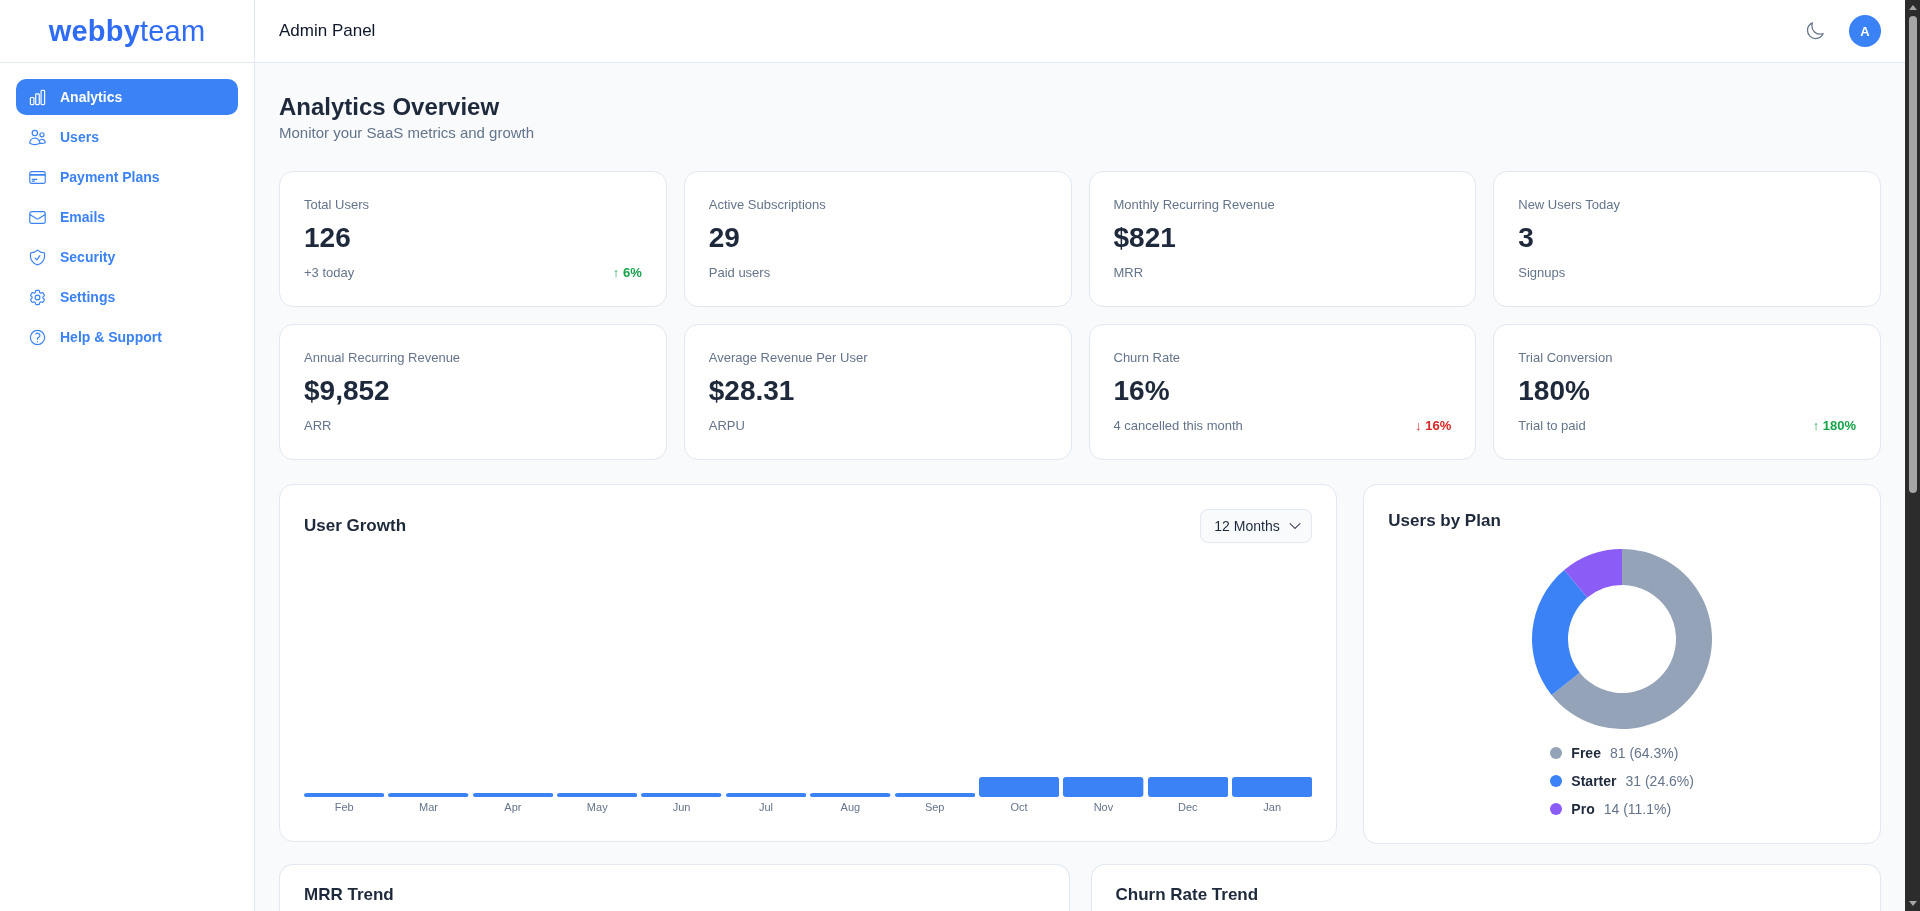 The height and width of the screenshot is (911, 1920). Describe the element at coordinates (681, 807) in the screenshot. I see `month-label: Jun` at that location.